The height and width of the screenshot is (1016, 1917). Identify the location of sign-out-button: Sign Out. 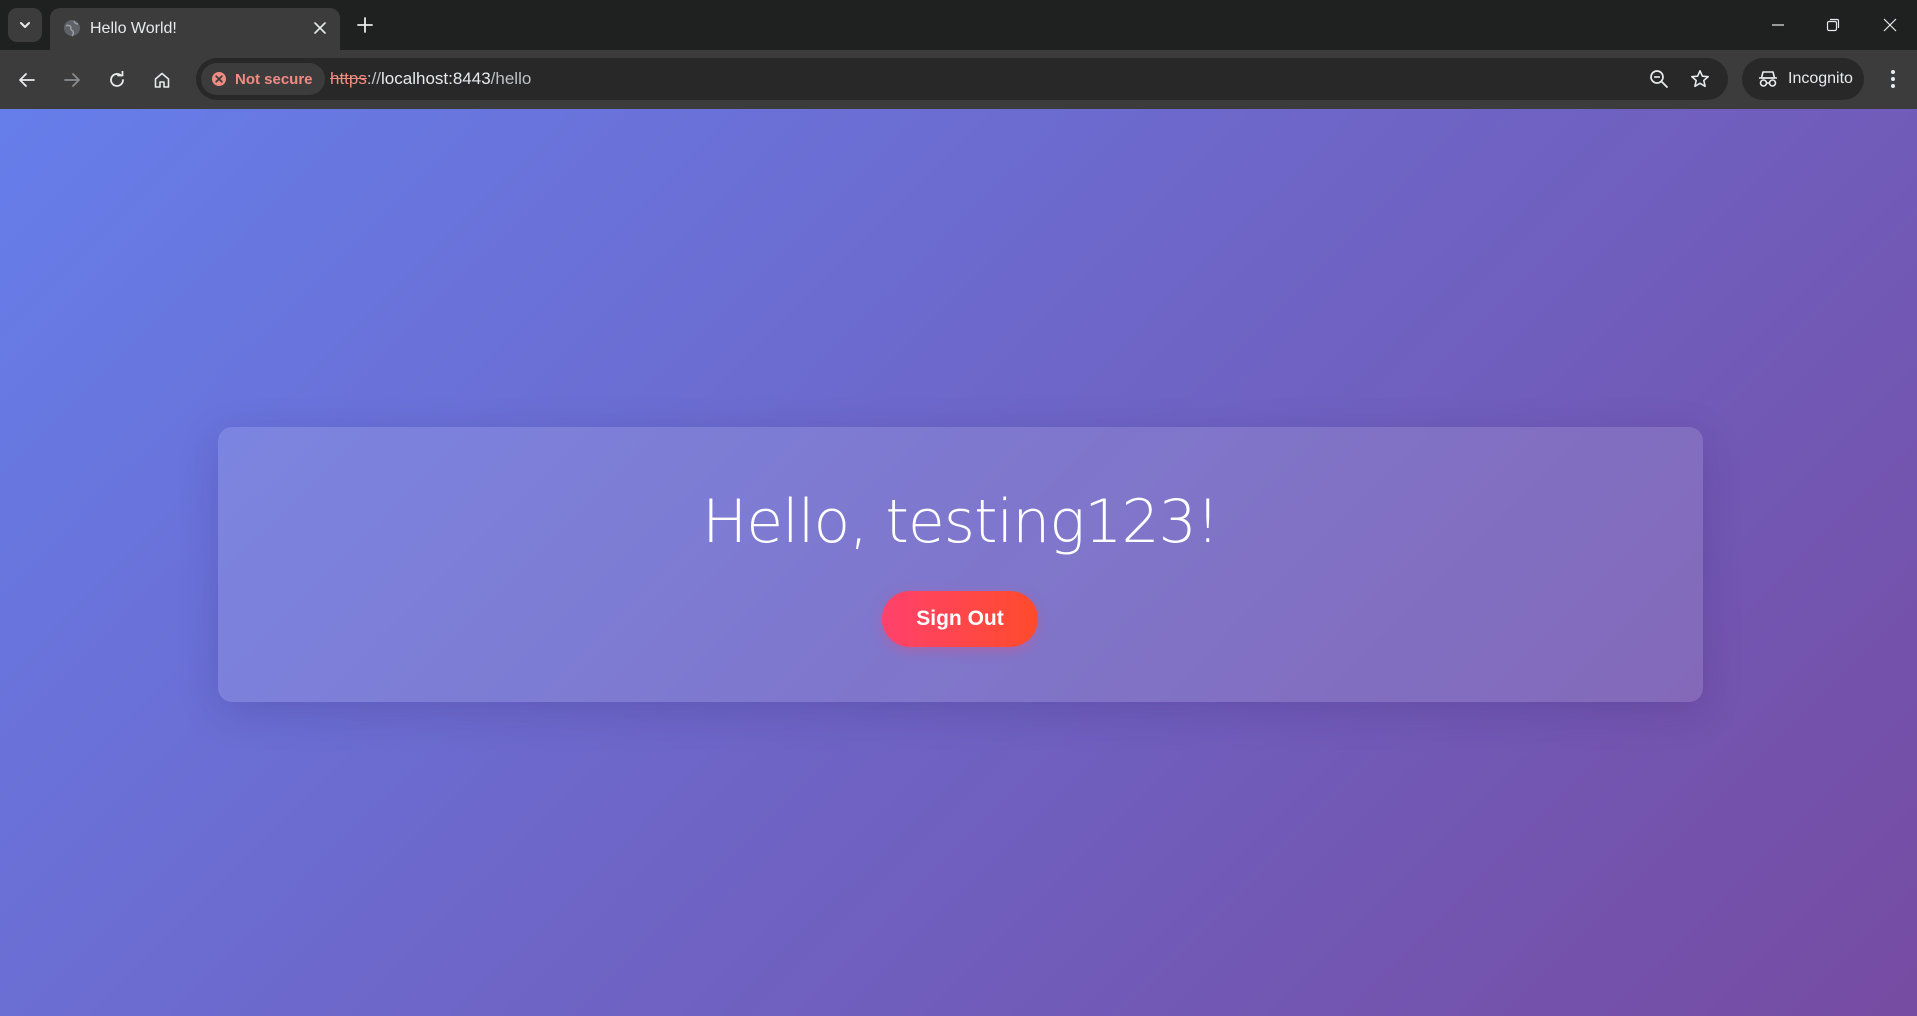
(960, 619).